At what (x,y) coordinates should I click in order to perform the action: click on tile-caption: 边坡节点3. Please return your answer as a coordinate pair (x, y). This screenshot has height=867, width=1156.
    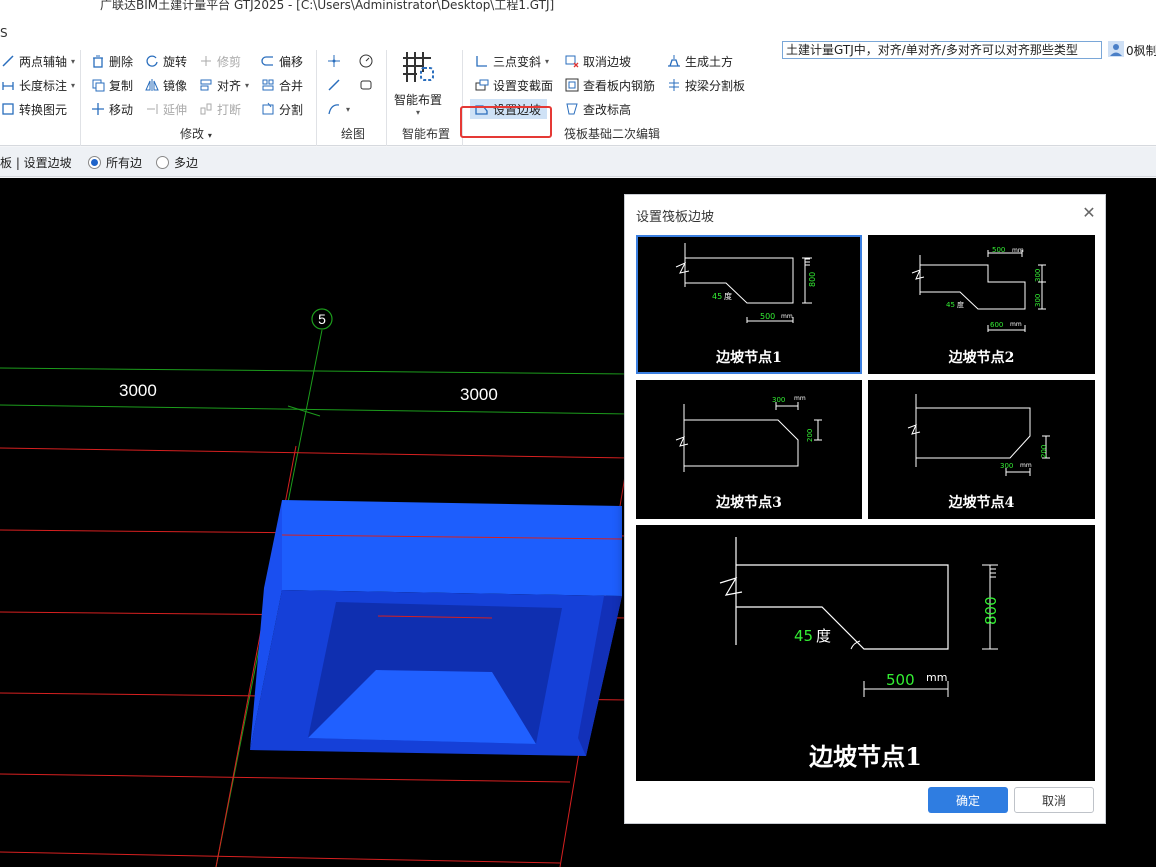
    Looking at the image, I should click on (749, 503).